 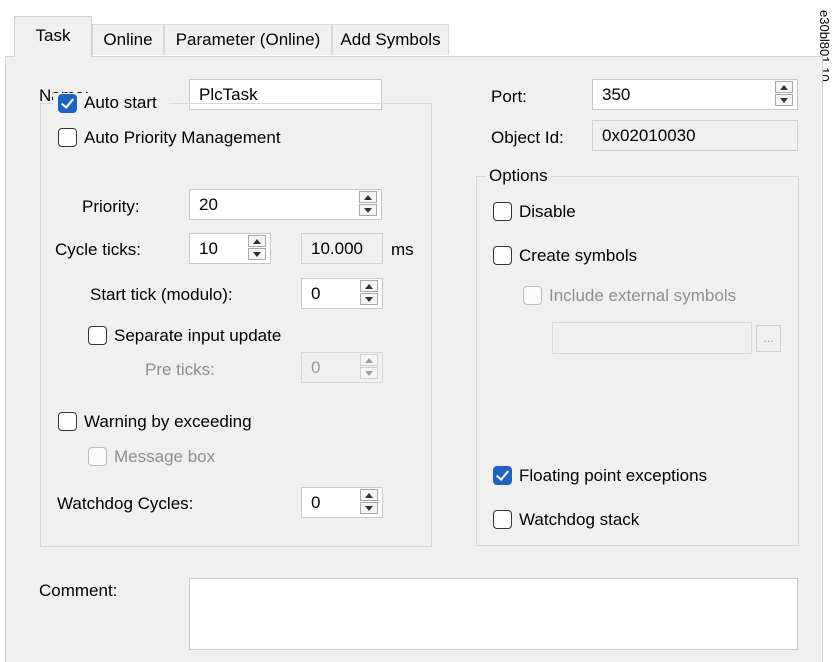 I want to click on message-box-checkbox, so click(x=97, y=456).